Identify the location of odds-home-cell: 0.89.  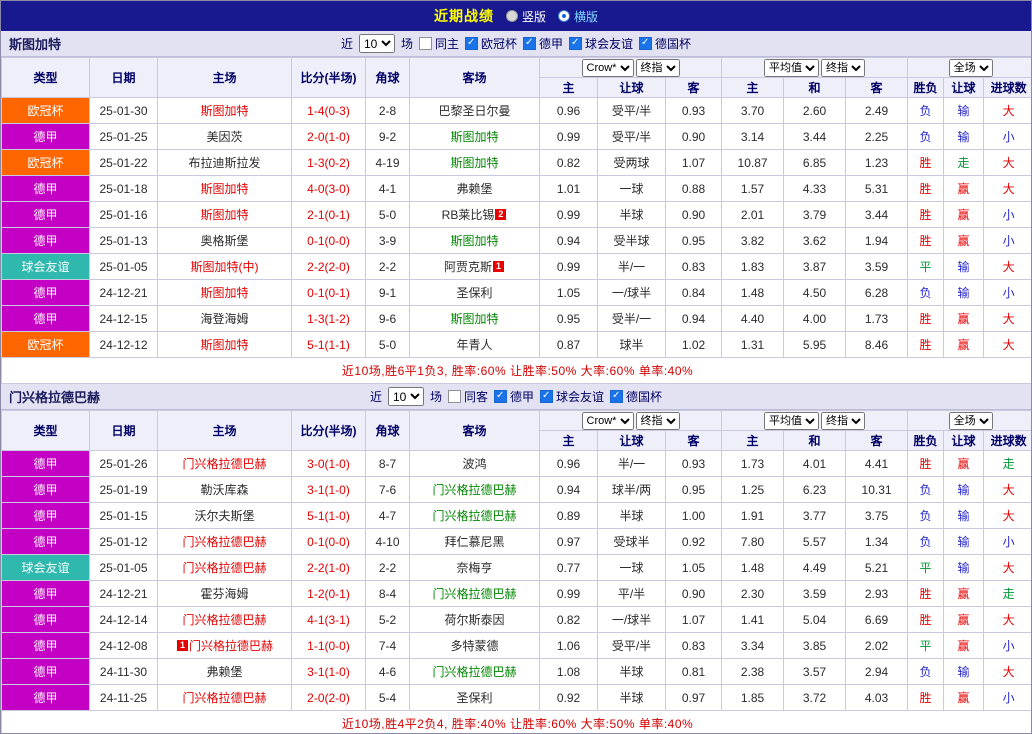
(568, 515).